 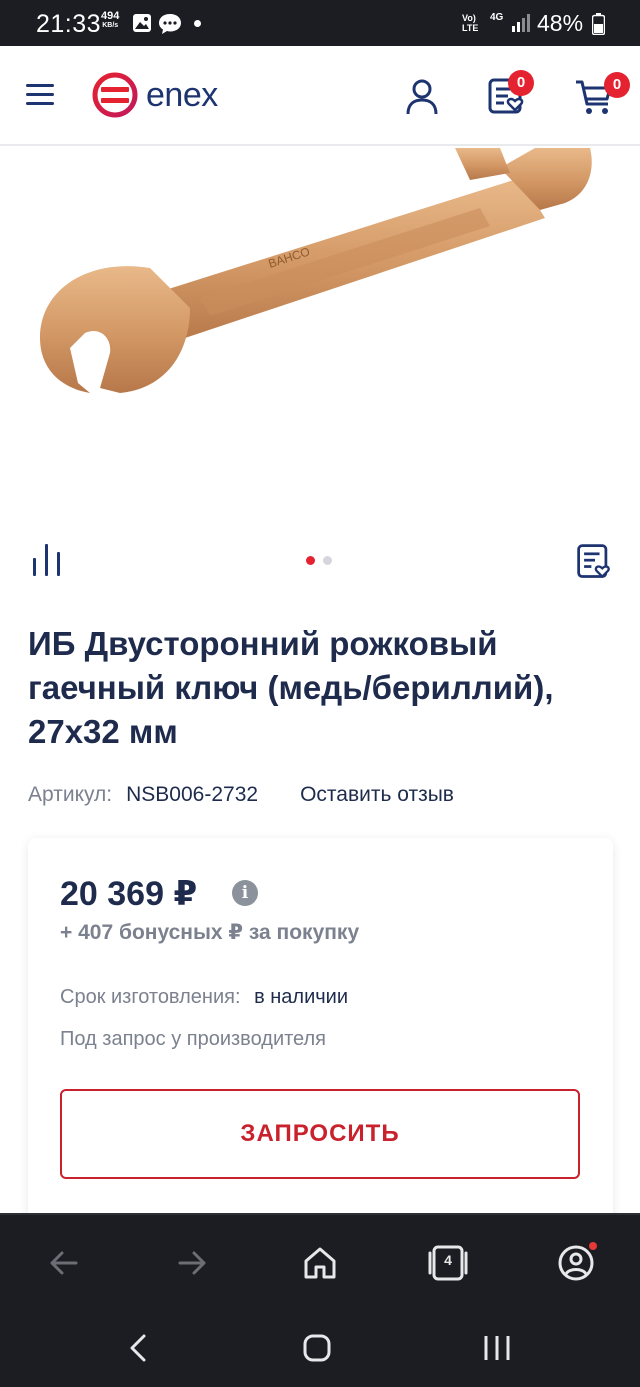 What do you see at coordinates (129, 894) in the screenshot?
I see `product-price: 20 369 ₽` at bounding box center [129, 894].